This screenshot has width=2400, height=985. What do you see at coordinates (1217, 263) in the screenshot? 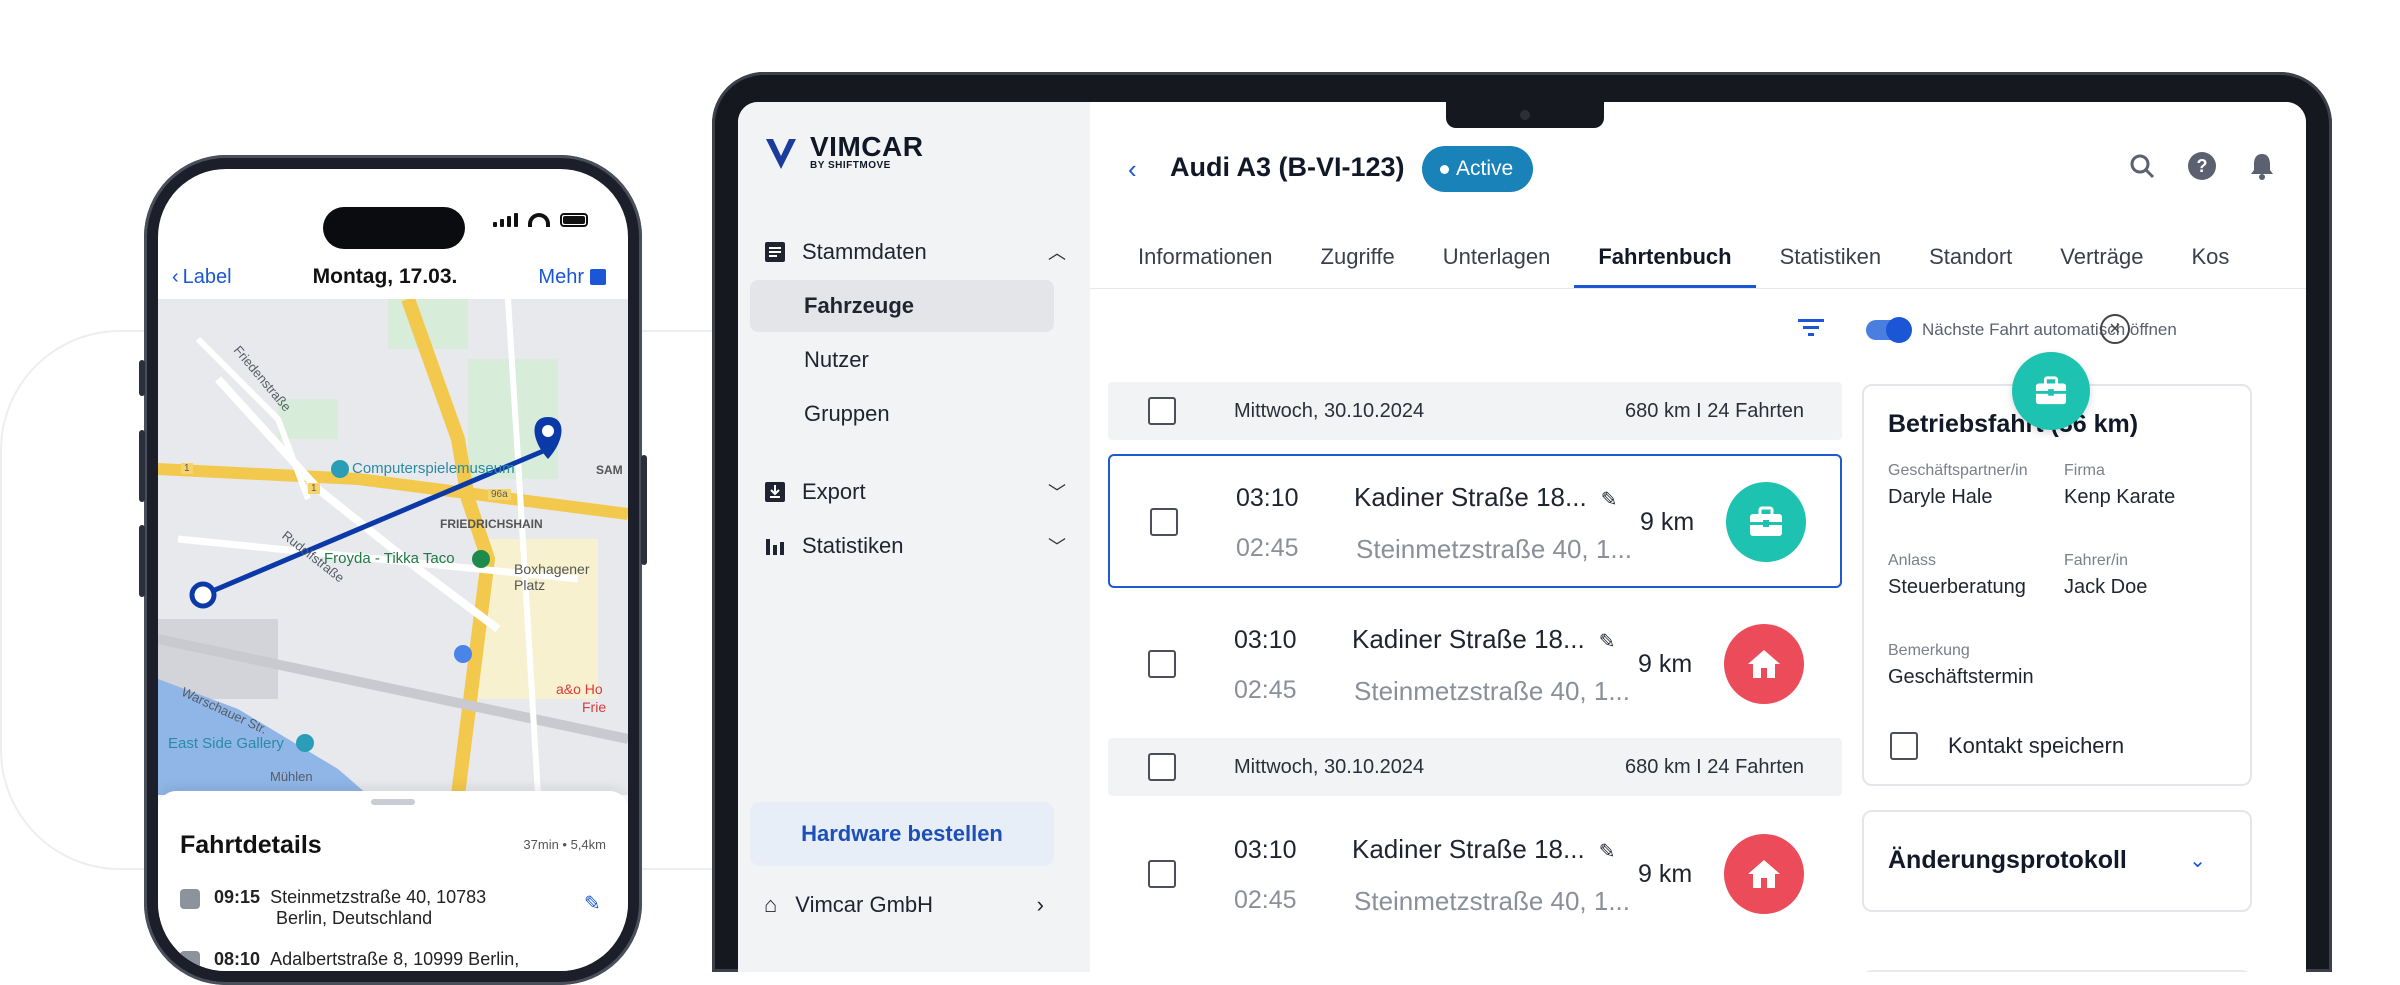
I see `tab-informationen: Informationen` at bounding box center [1217, 263].